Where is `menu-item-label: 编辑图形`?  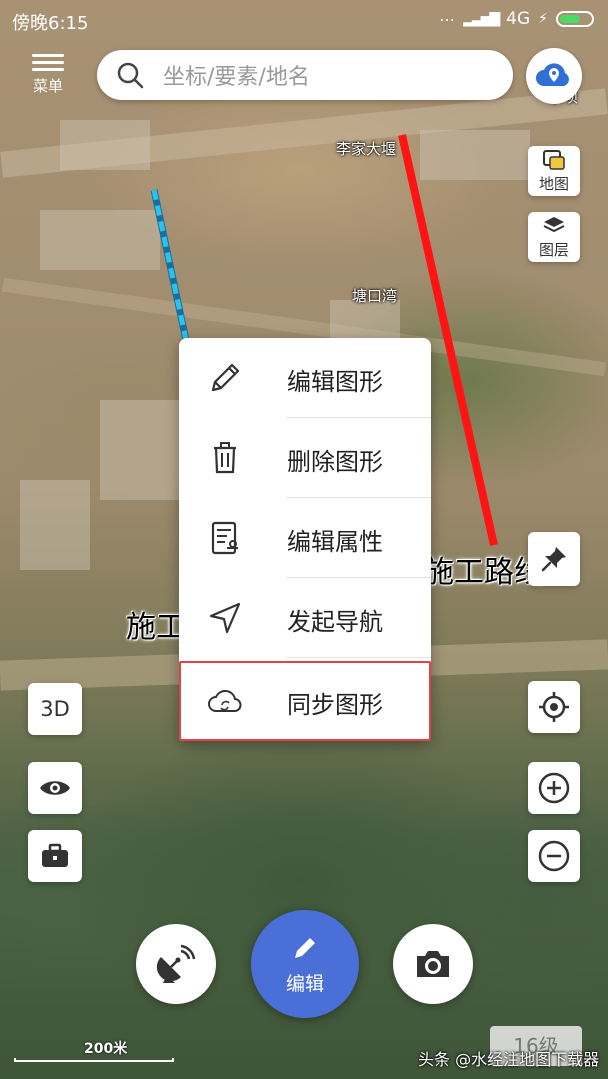 menu-item-label: 编辑图形 is located at coordinates (335, 382).